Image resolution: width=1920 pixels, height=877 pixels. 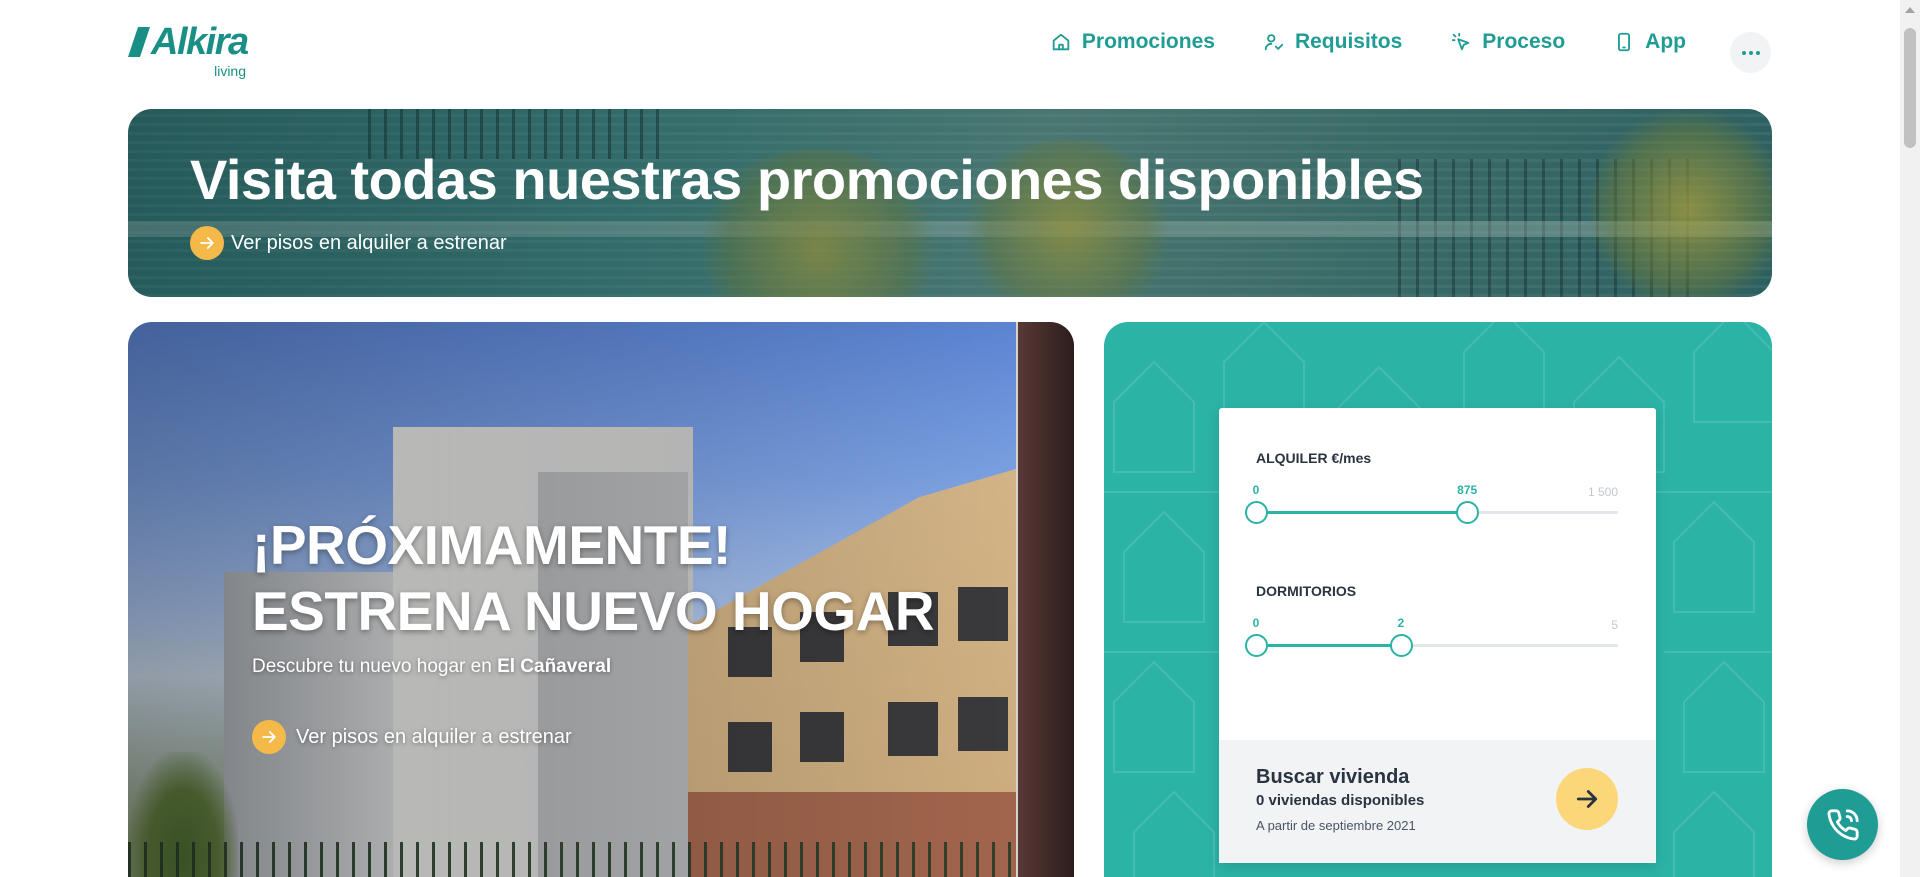 I want to click on nav-item-requisitos: Requisitos, so click(x=1332, y=42).